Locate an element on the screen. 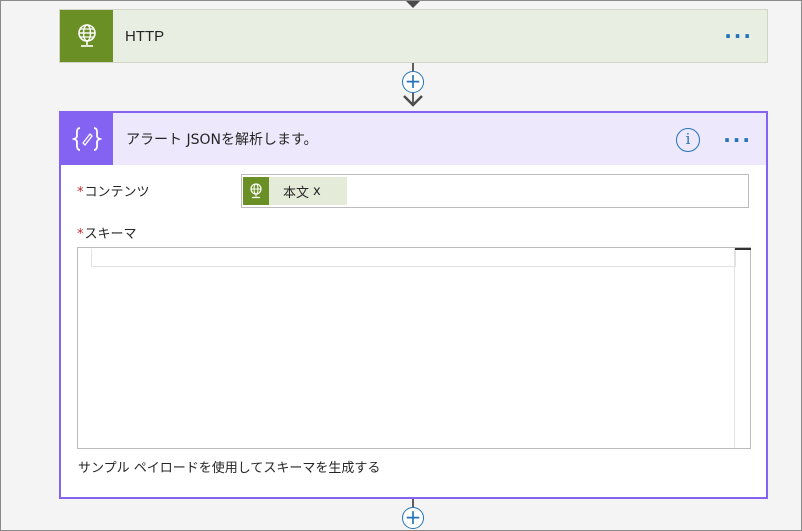 This screenshot has height=531, width=802. token-remove-button: x is located at coordinates (317, 191).